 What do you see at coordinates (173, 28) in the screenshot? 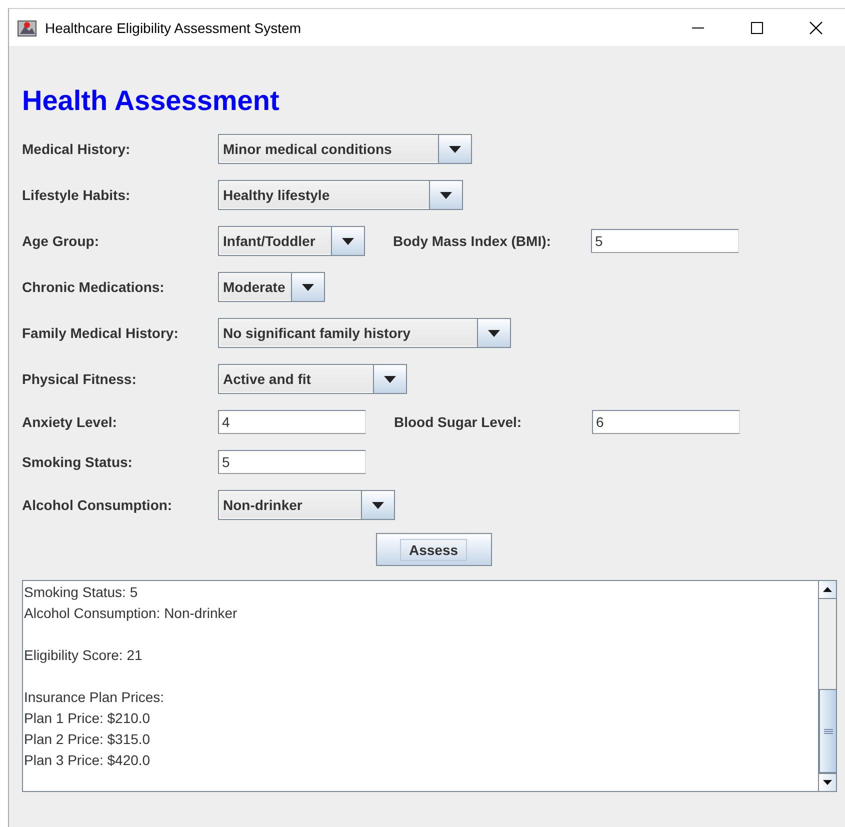
I see `window-title: Healthcare Eligibility Assessment System` at bounding box center [173, 28].